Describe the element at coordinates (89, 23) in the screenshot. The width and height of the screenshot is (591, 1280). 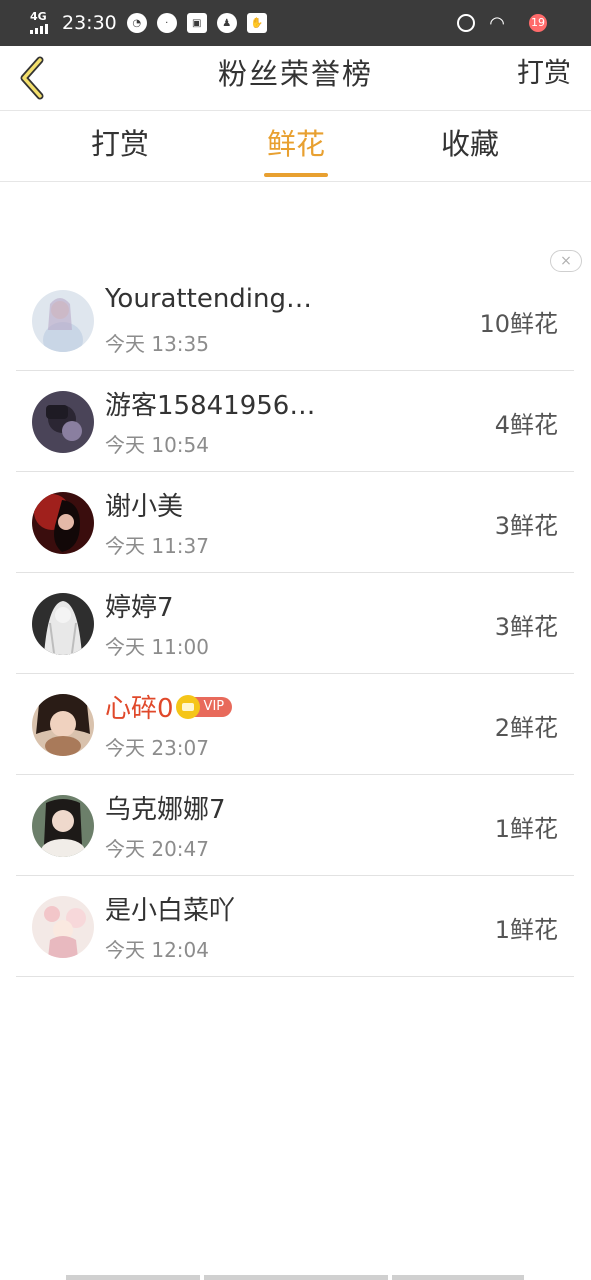
I see `status-time: 23:30` at that location.